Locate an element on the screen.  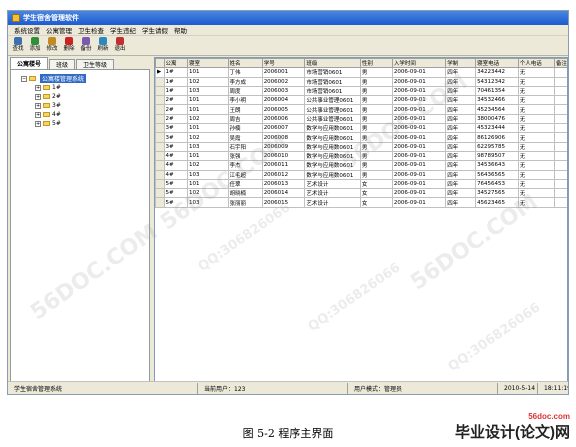
table-cell: 石宇阳 is located at coordinates (245, 146).